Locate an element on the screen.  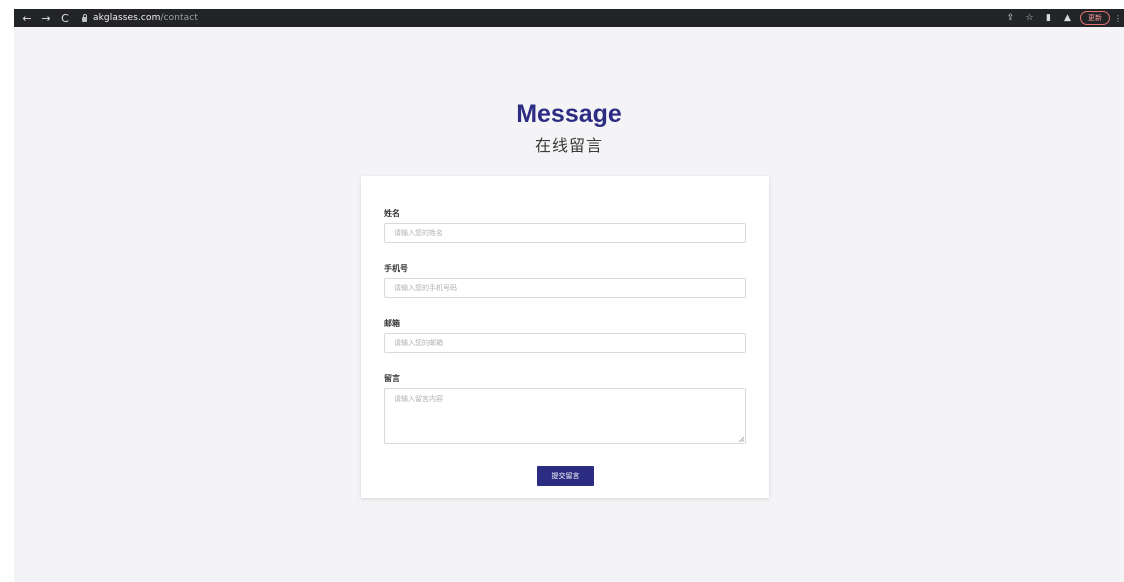
name-placeholder: 请输入您的姓名 is located at coordinates (418, 233).